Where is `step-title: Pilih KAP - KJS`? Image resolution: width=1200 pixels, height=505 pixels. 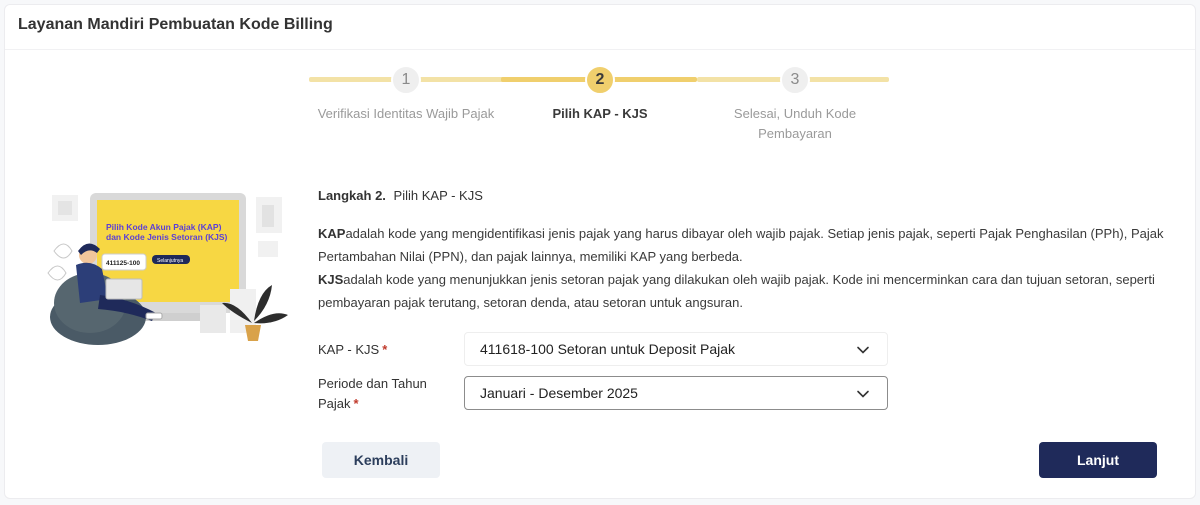
step-title: Pilih KAP - KJS is located at coordinates (438, 195).